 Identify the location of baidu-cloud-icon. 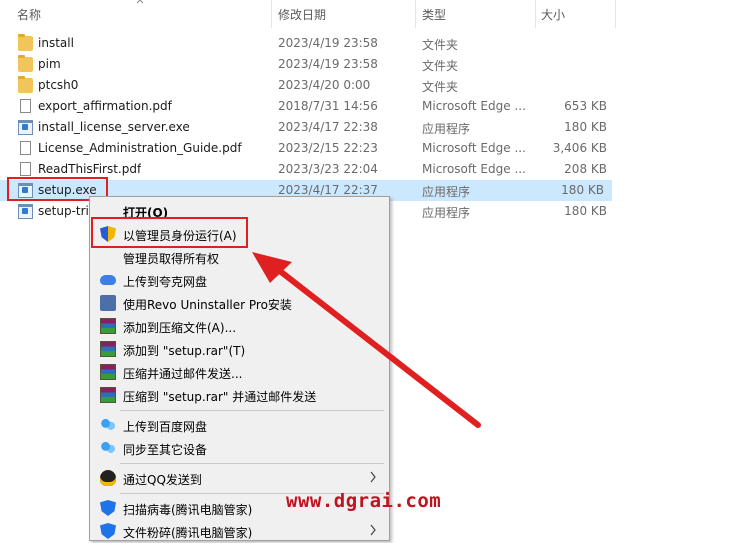
(108, 425).